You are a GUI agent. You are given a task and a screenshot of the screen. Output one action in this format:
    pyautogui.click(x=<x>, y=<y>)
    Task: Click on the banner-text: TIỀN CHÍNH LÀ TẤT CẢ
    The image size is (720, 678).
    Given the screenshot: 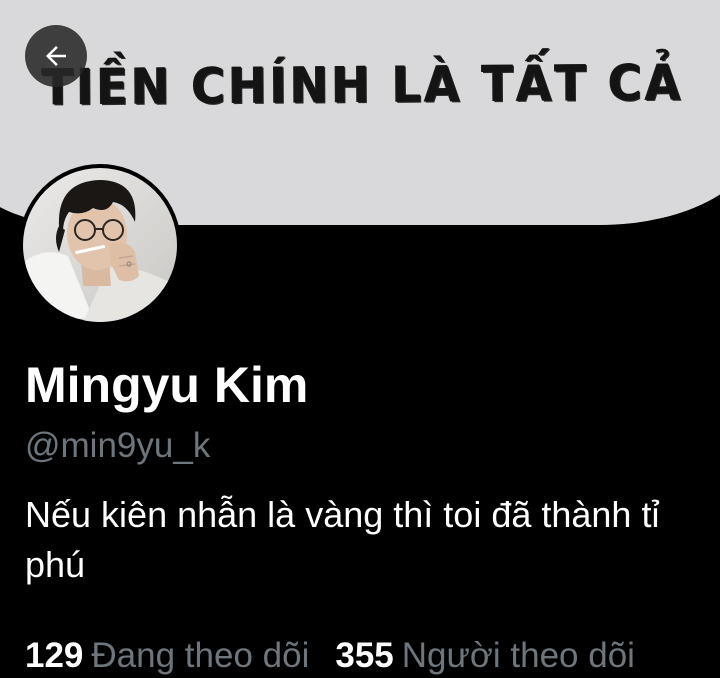 What is the action you would take?
    pyautogui.click(x=363, y=85)
    